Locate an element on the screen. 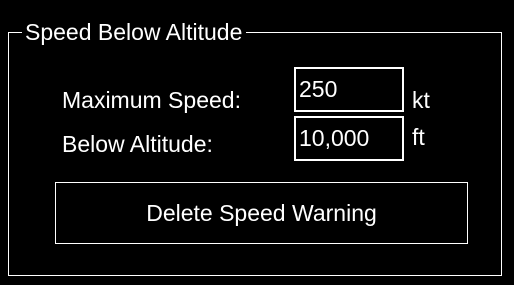 This screenshot has width=514, height=285. maximum-speed-unit: kt is located at coordinates (421, 100).